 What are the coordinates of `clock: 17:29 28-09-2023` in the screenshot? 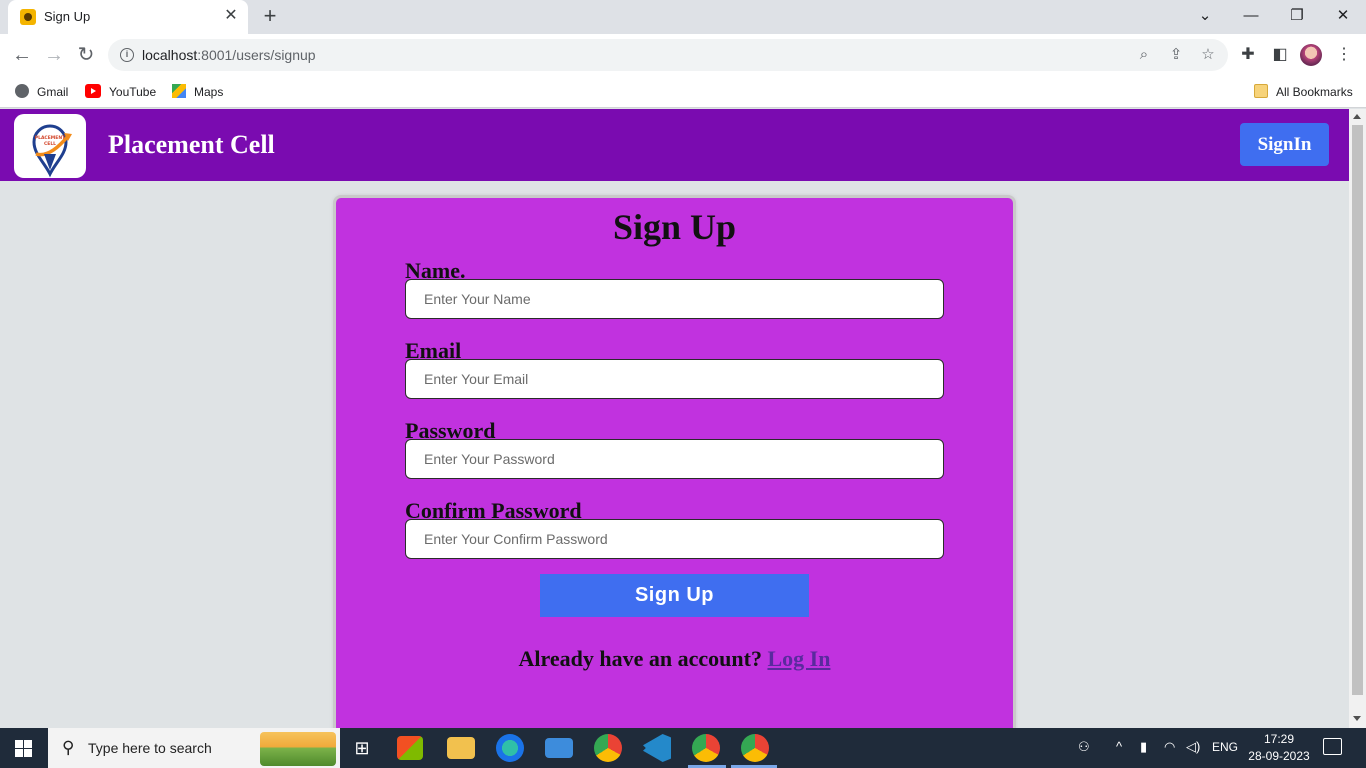 It's located at (1279, 748).